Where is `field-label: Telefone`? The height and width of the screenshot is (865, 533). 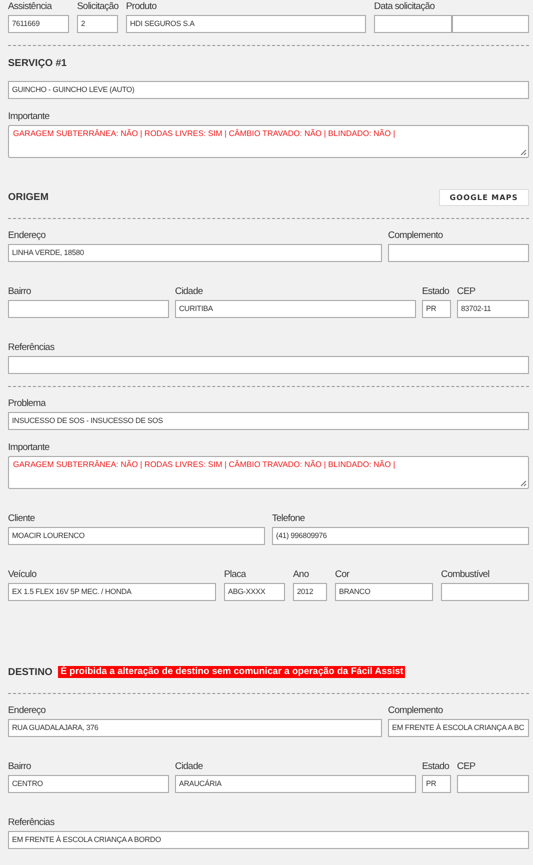 field-label: Telefone is located at coordinates (288, 519).